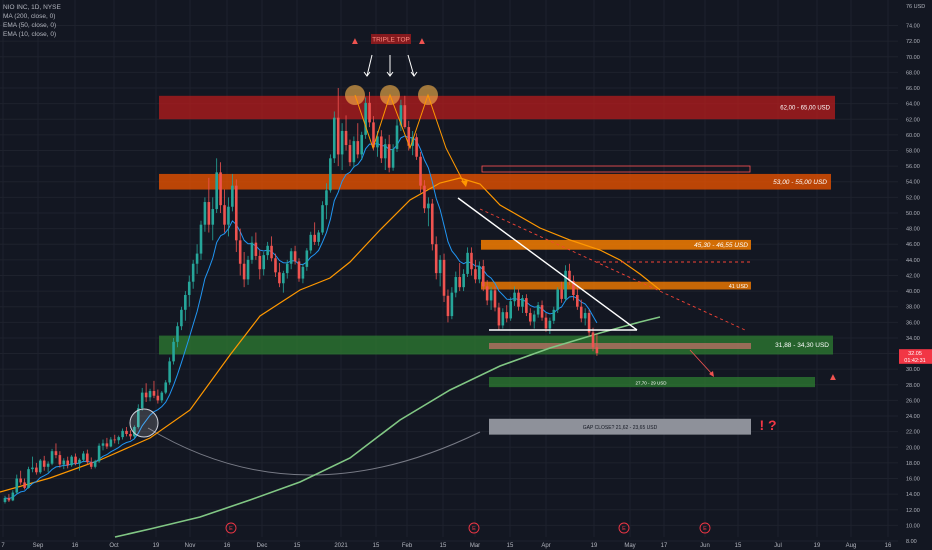 Image resolution: width=932 pixels, height=550 pixels. I want to click on support-zone-31-34-label: 31,88 - 34,30 USD, so click(802, 345).